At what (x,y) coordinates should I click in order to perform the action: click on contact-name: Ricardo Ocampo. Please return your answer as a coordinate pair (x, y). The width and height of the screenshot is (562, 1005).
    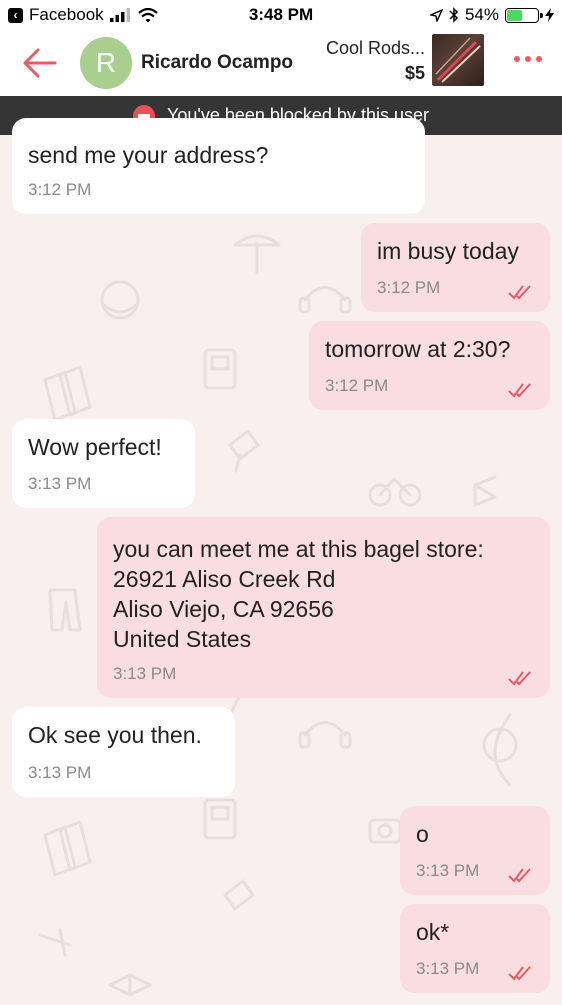
    Looking at the image, I should click on (217, 63).